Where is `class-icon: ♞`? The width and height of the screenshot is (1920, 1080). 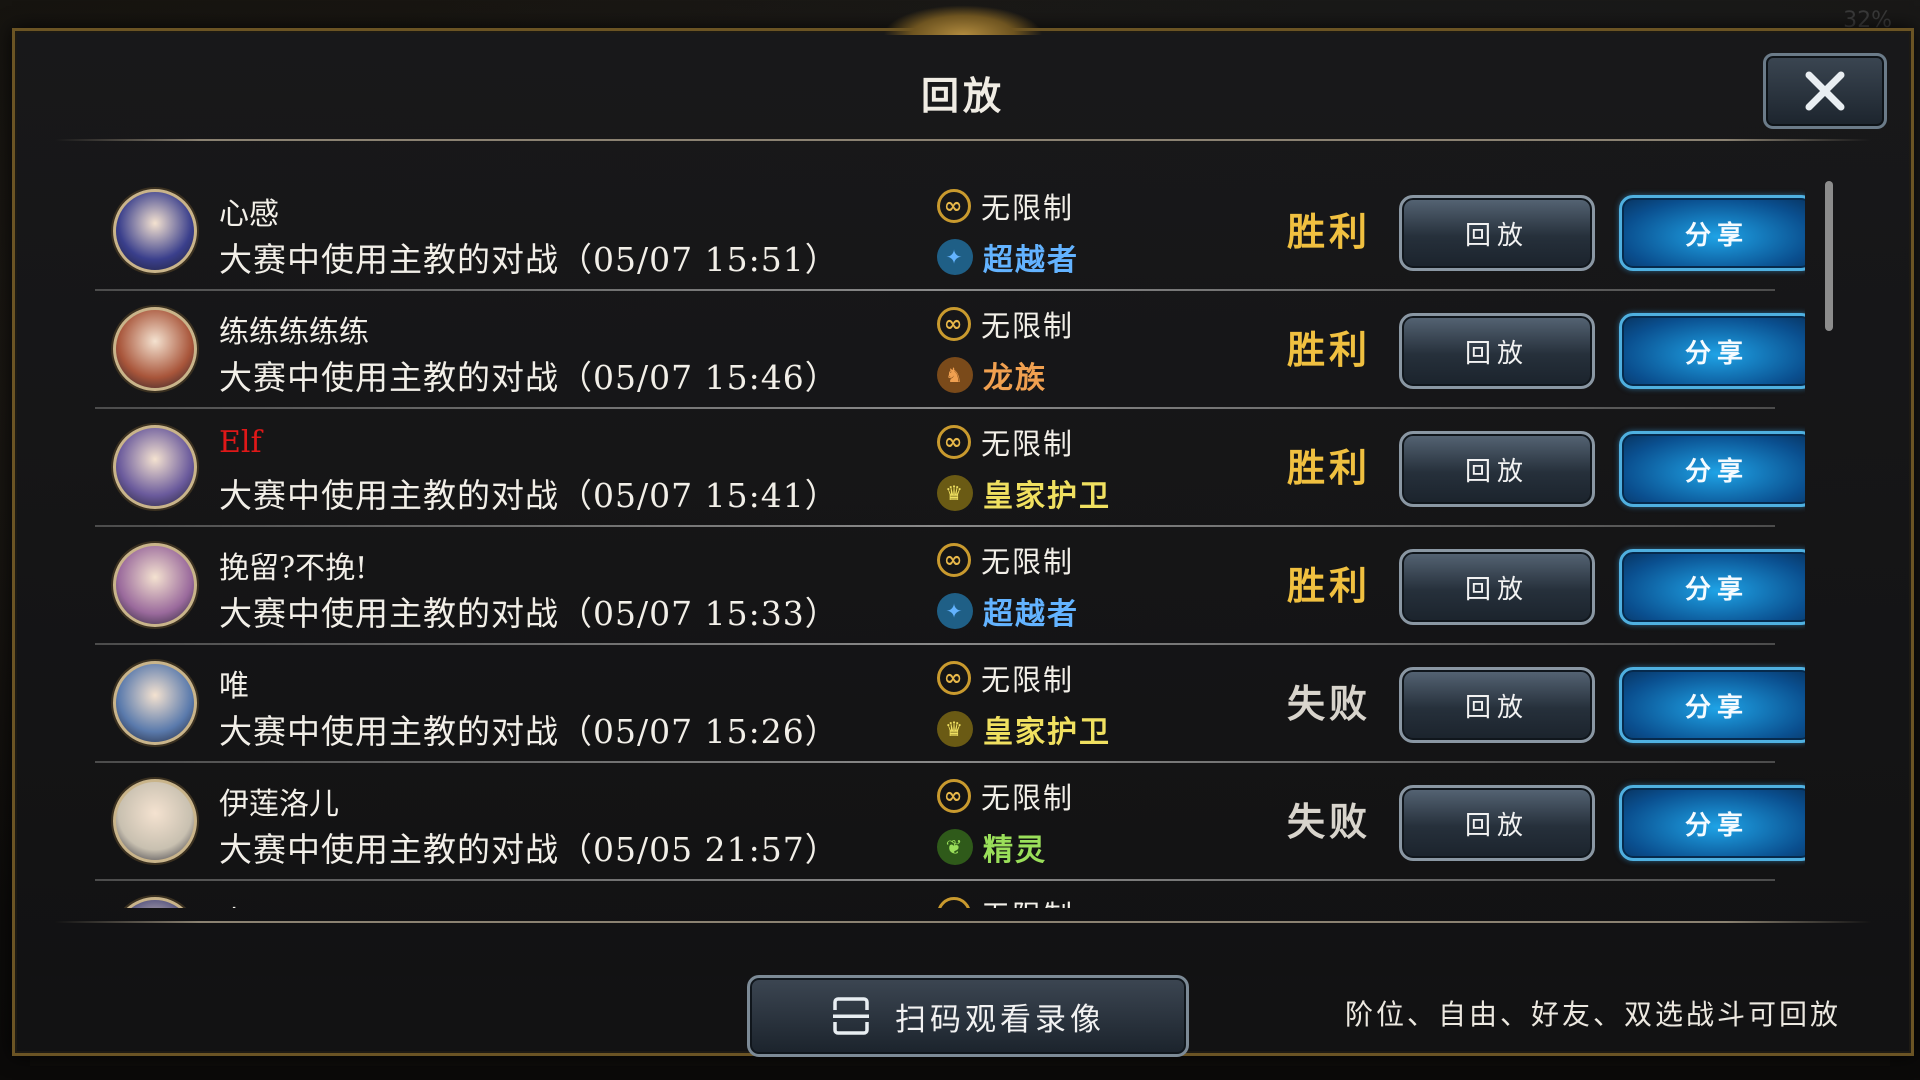
class-icon: ♞ is located at coordinates (955, 375).